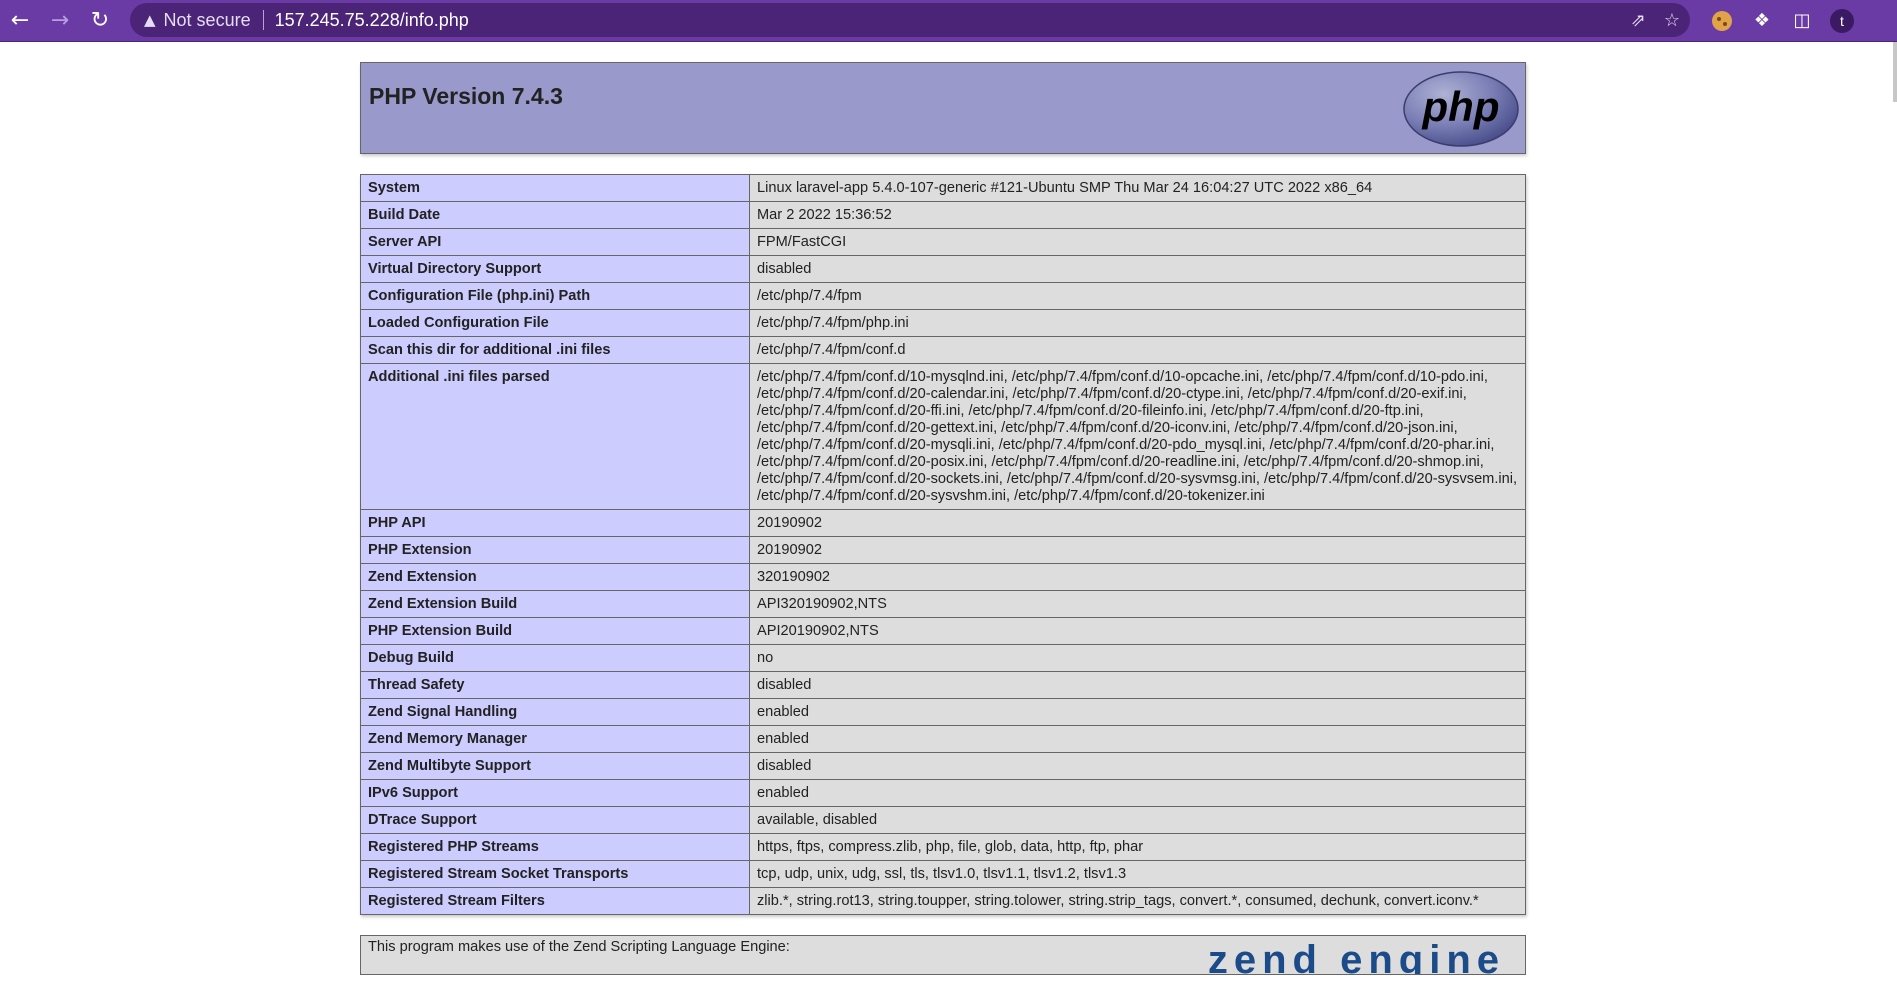 This screenshot has height=983, width=1897. I want to click on avatar: t, so click(1842, 20).